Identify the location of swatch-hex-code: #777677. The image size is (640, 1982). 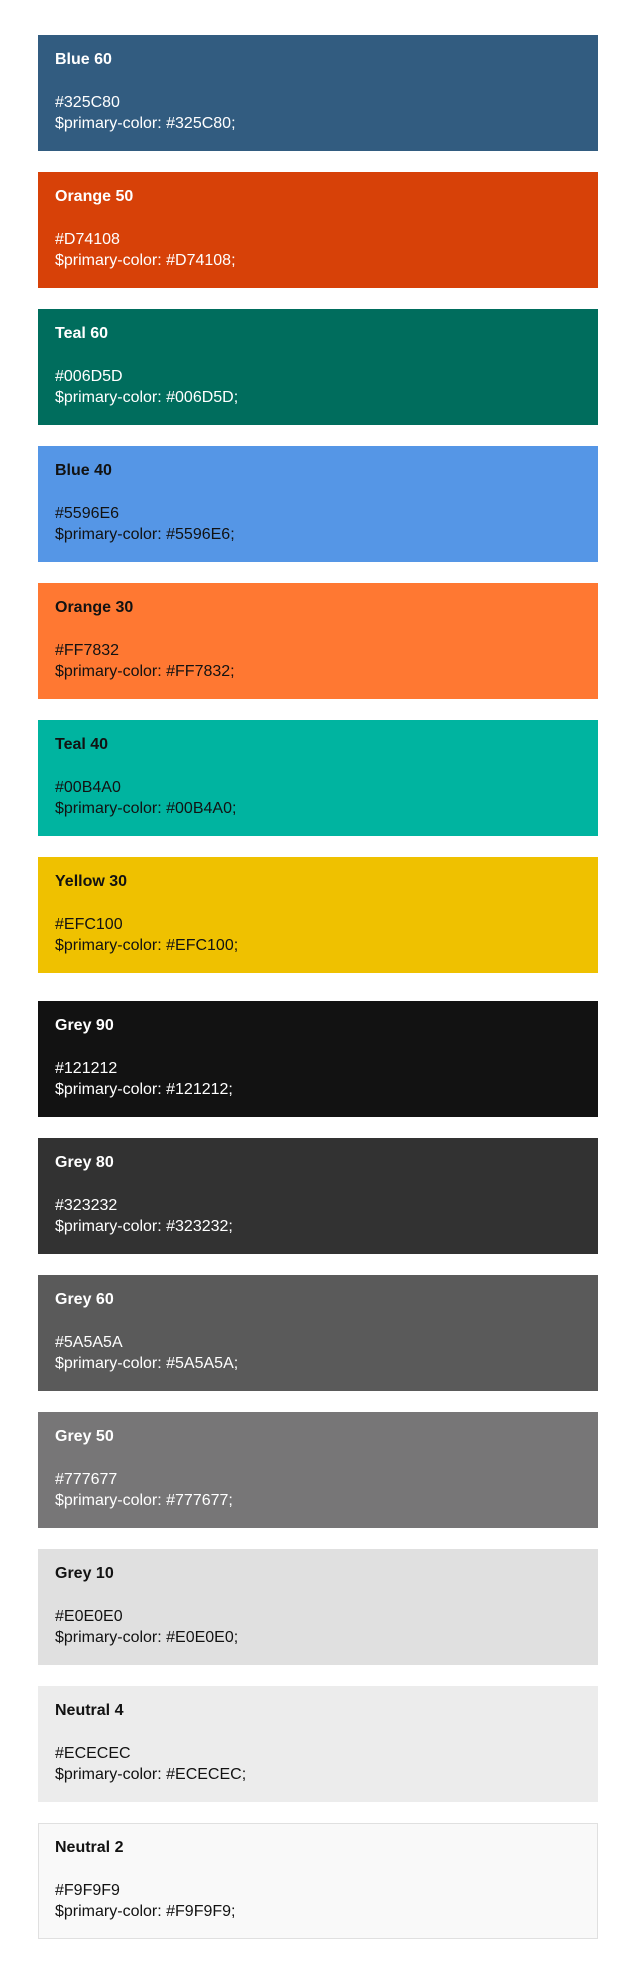
(86, 1479).